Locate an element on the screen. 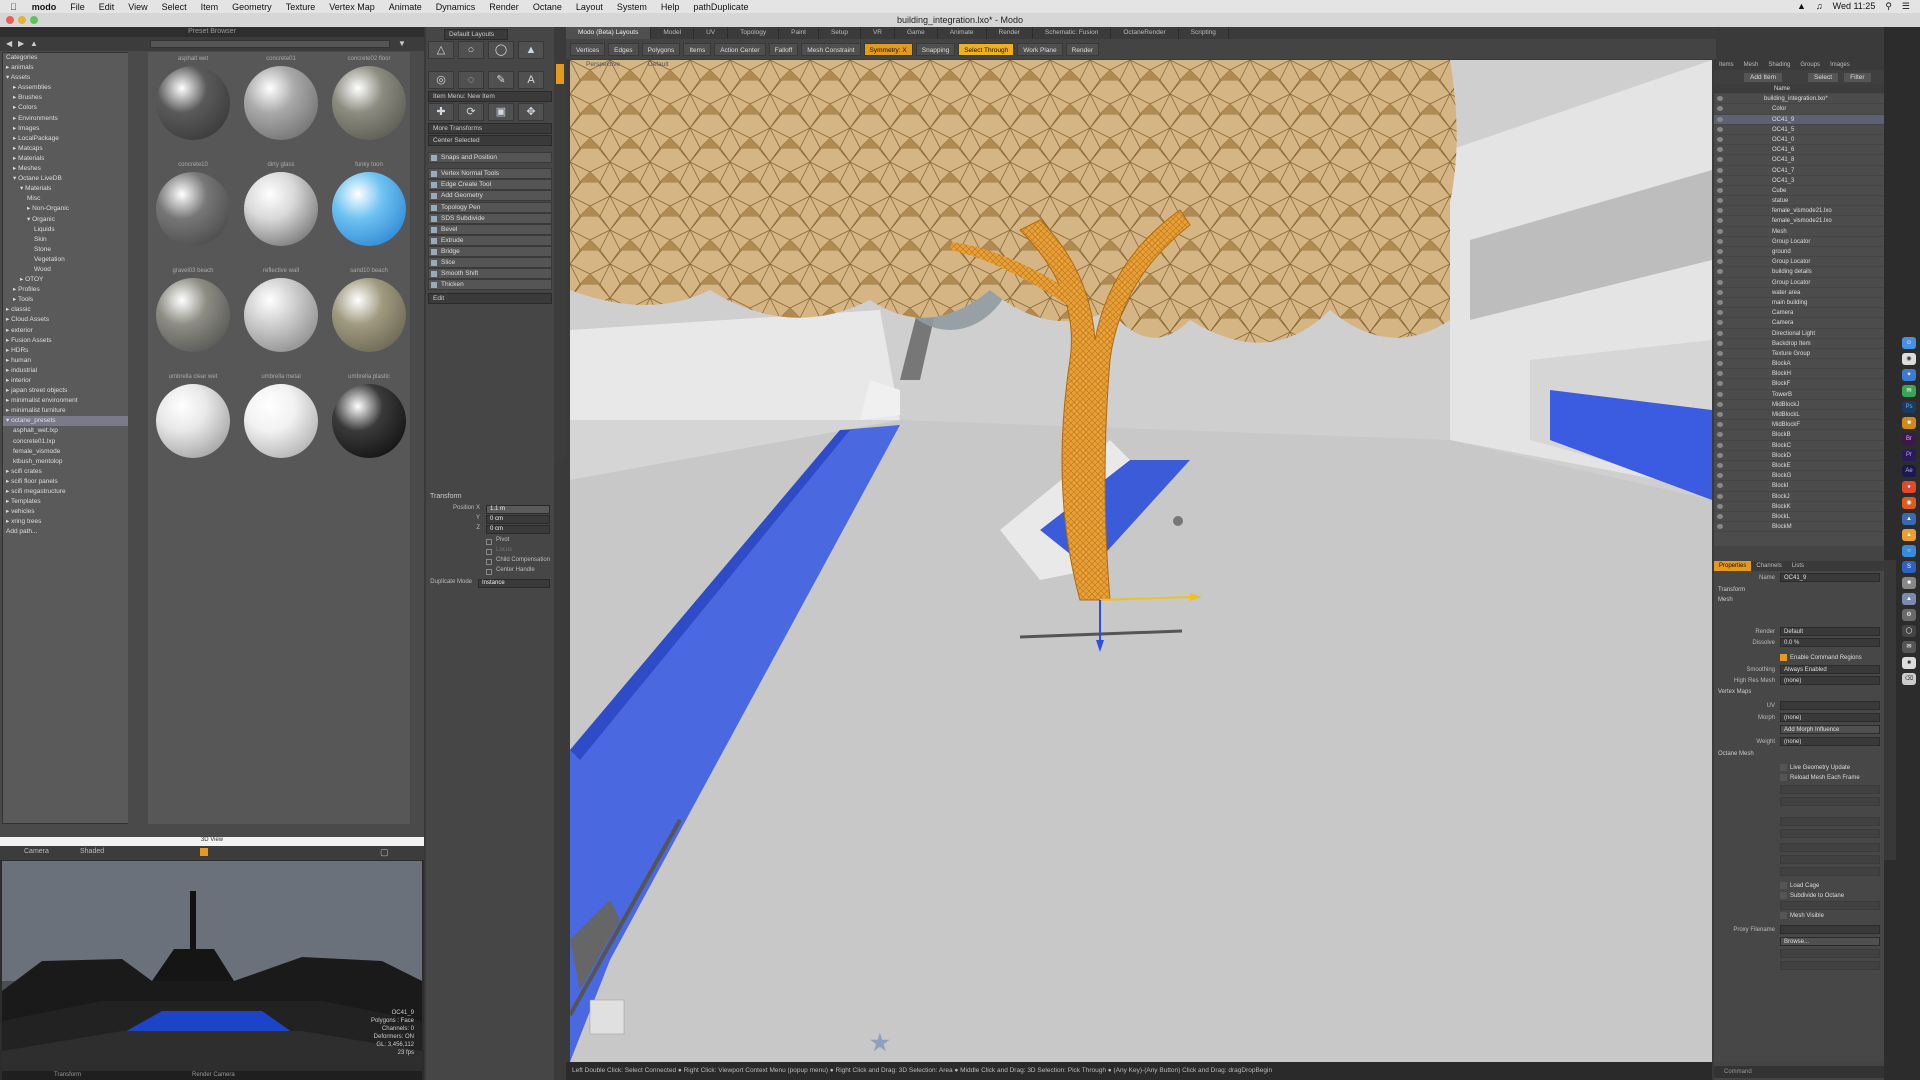  layout-tab: Schematic: Fusion is located at coordinates (1072, 33).